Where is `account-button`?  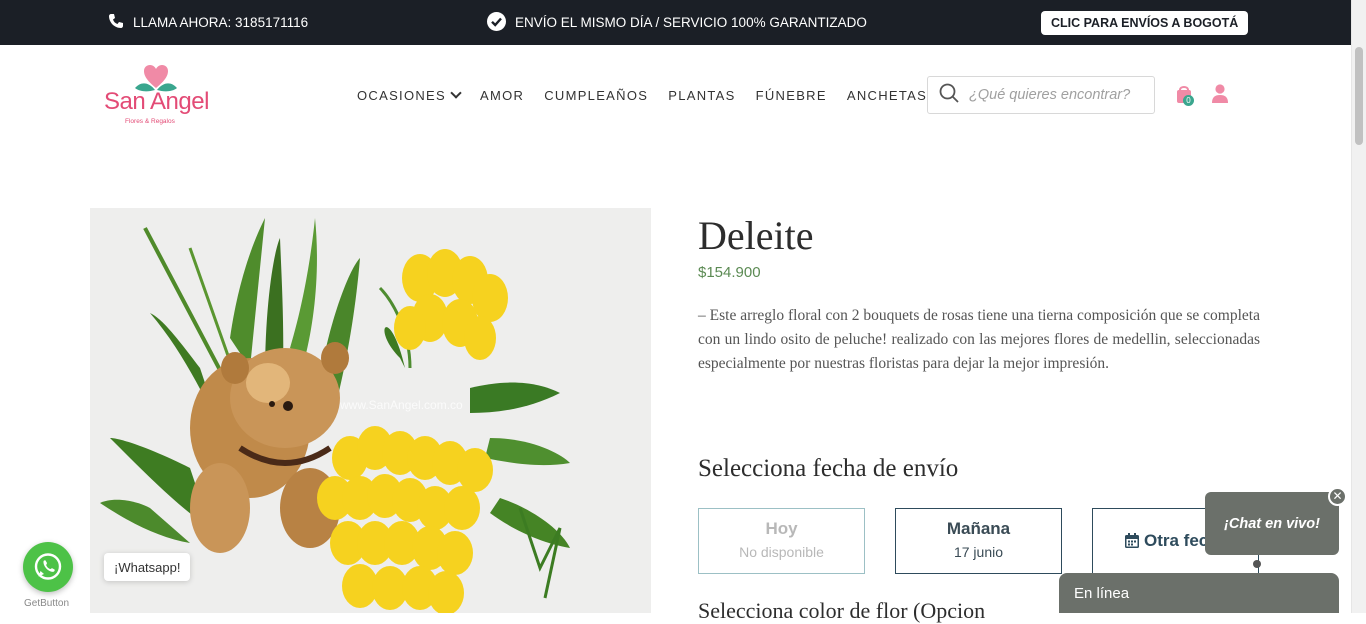 account-button is located at coordinates (1220, 96).